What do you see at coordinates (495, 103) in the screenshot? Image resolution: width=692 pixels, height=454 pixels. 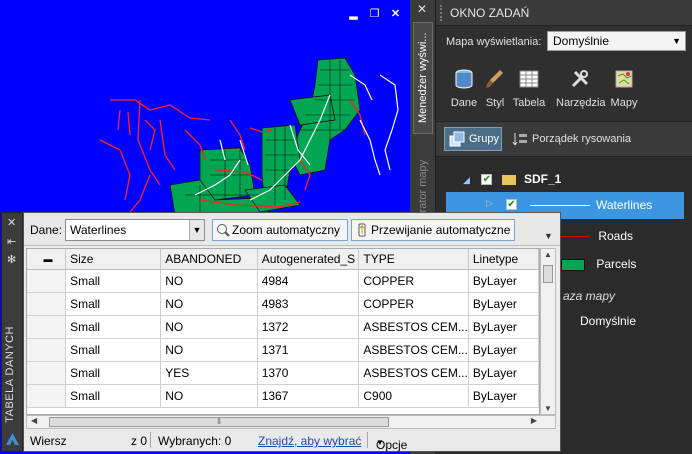 I see `style-tool-label: Styl` at bounding box center [495, 103].